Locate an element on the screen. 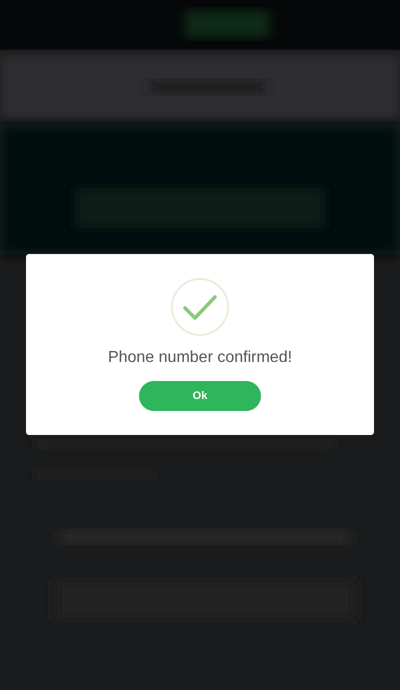 The height and width of the screenshot is (690, 400). dialog-message: Phone number confirmed! is located at coordinates (200, 358).